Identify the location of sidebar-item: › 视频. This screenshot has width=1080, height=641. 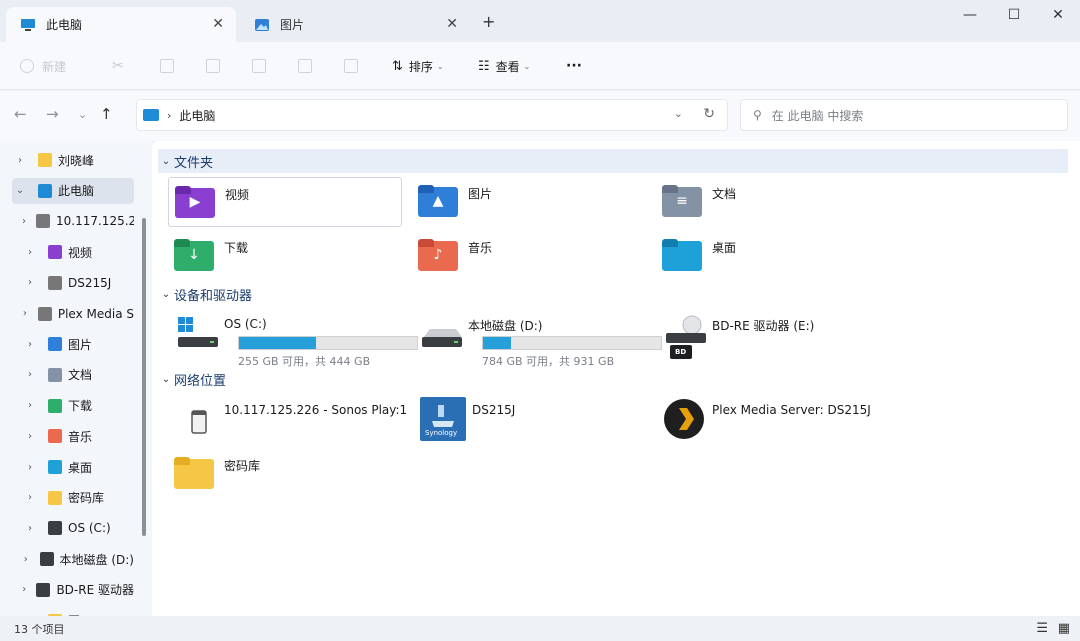
(78, 252).